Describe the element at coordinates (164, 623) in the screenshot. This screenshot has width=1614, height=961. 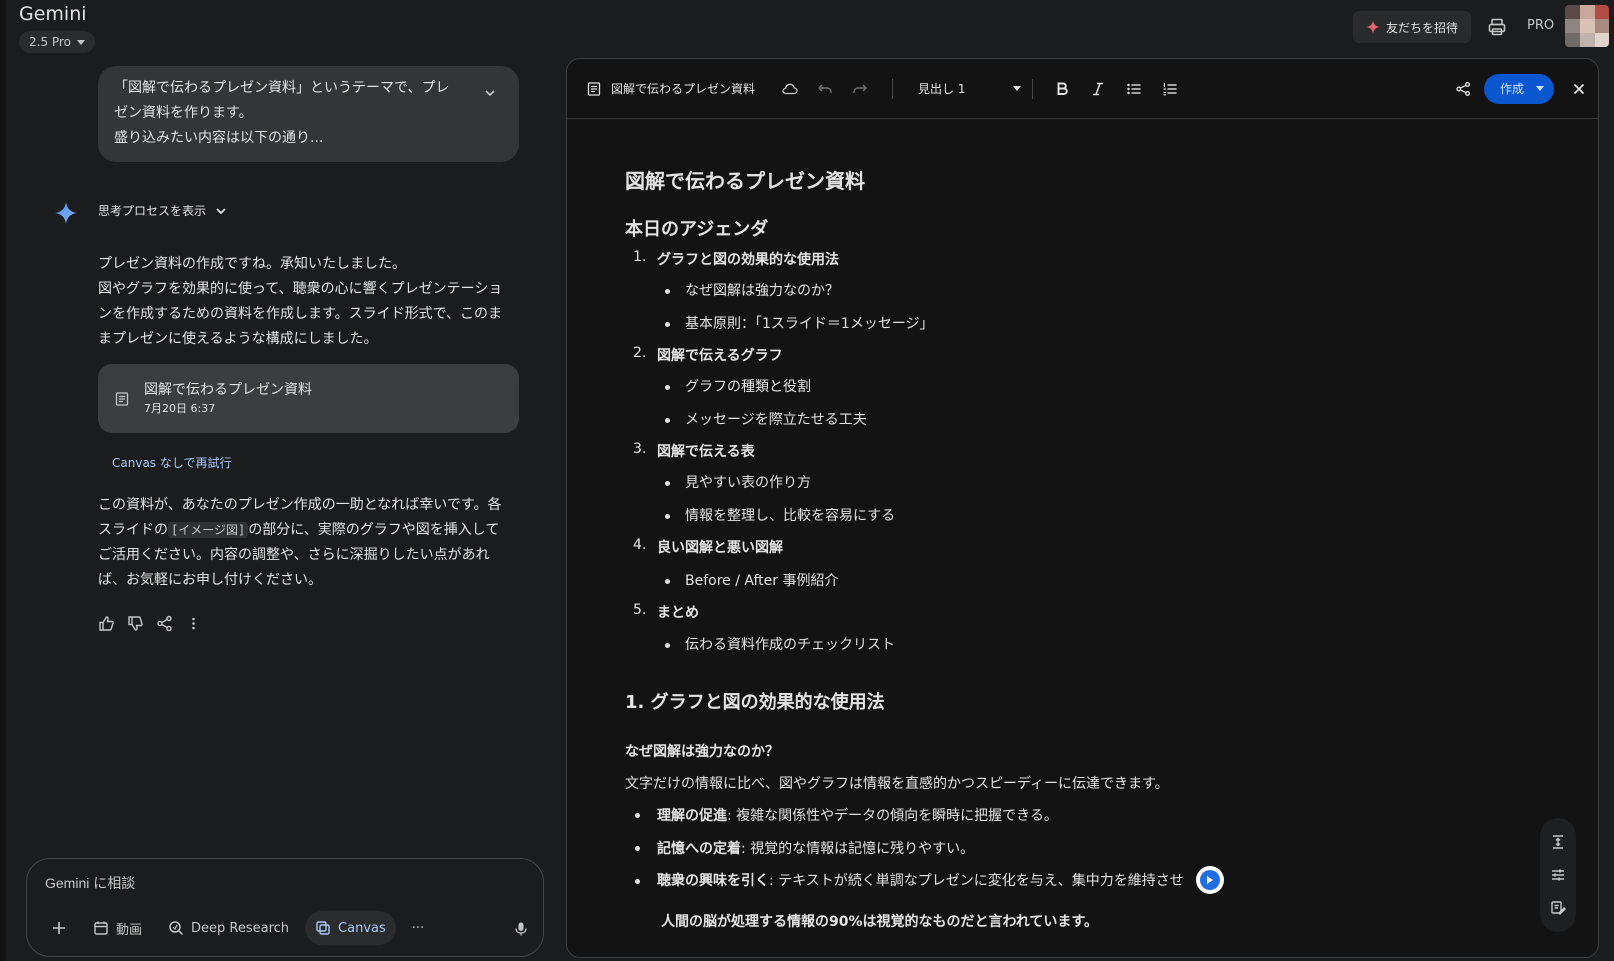
I see `share-button` at that location.